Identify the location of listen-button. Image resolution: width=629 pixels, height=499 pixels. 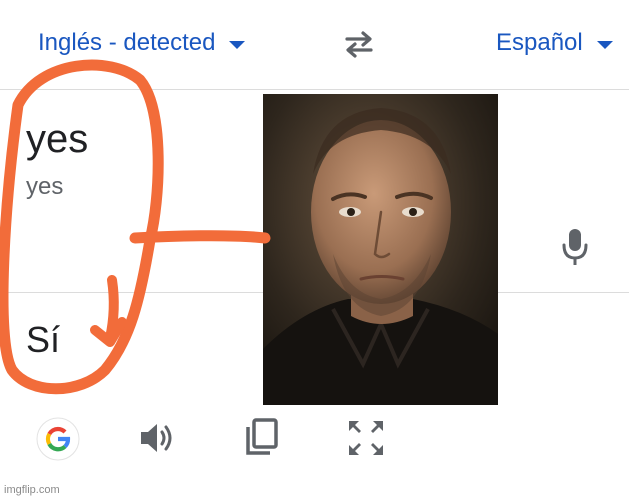
(158, 438).